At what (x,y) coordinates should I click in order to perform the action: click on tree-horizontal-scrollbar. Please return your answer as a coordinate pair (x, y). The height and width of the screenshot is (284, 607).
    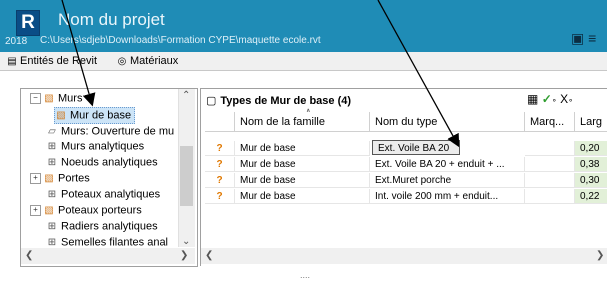
    Looking at the image, I should click on (108, 256).